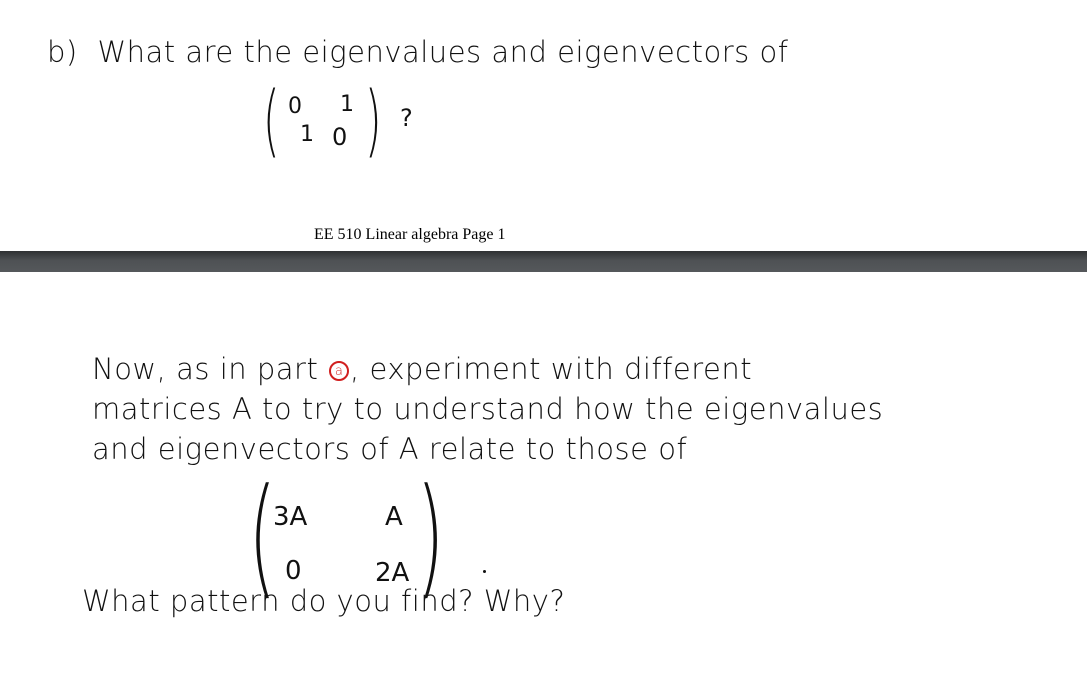 The width and height of the screenshot is (1087, 688). Describe the element at coordinates (484, 571) in the screenshot. I see `period-dot` at that location.